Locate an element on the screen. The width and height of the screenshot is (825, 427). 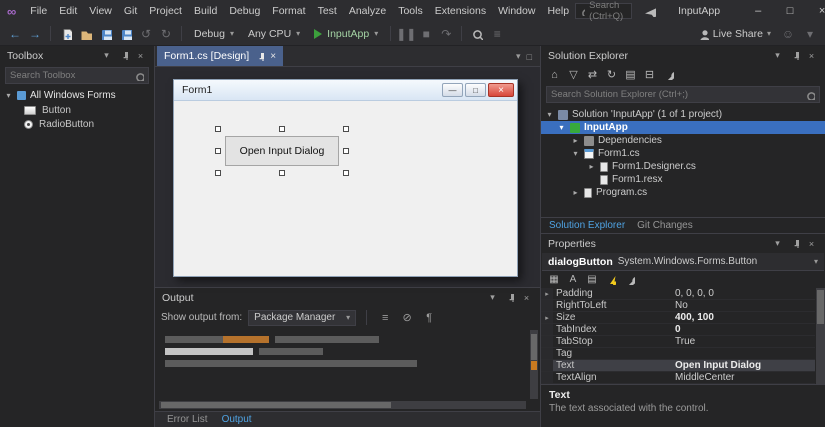
toolbox-header: Toolbox ▾ × is located at coordinates (77, 55).